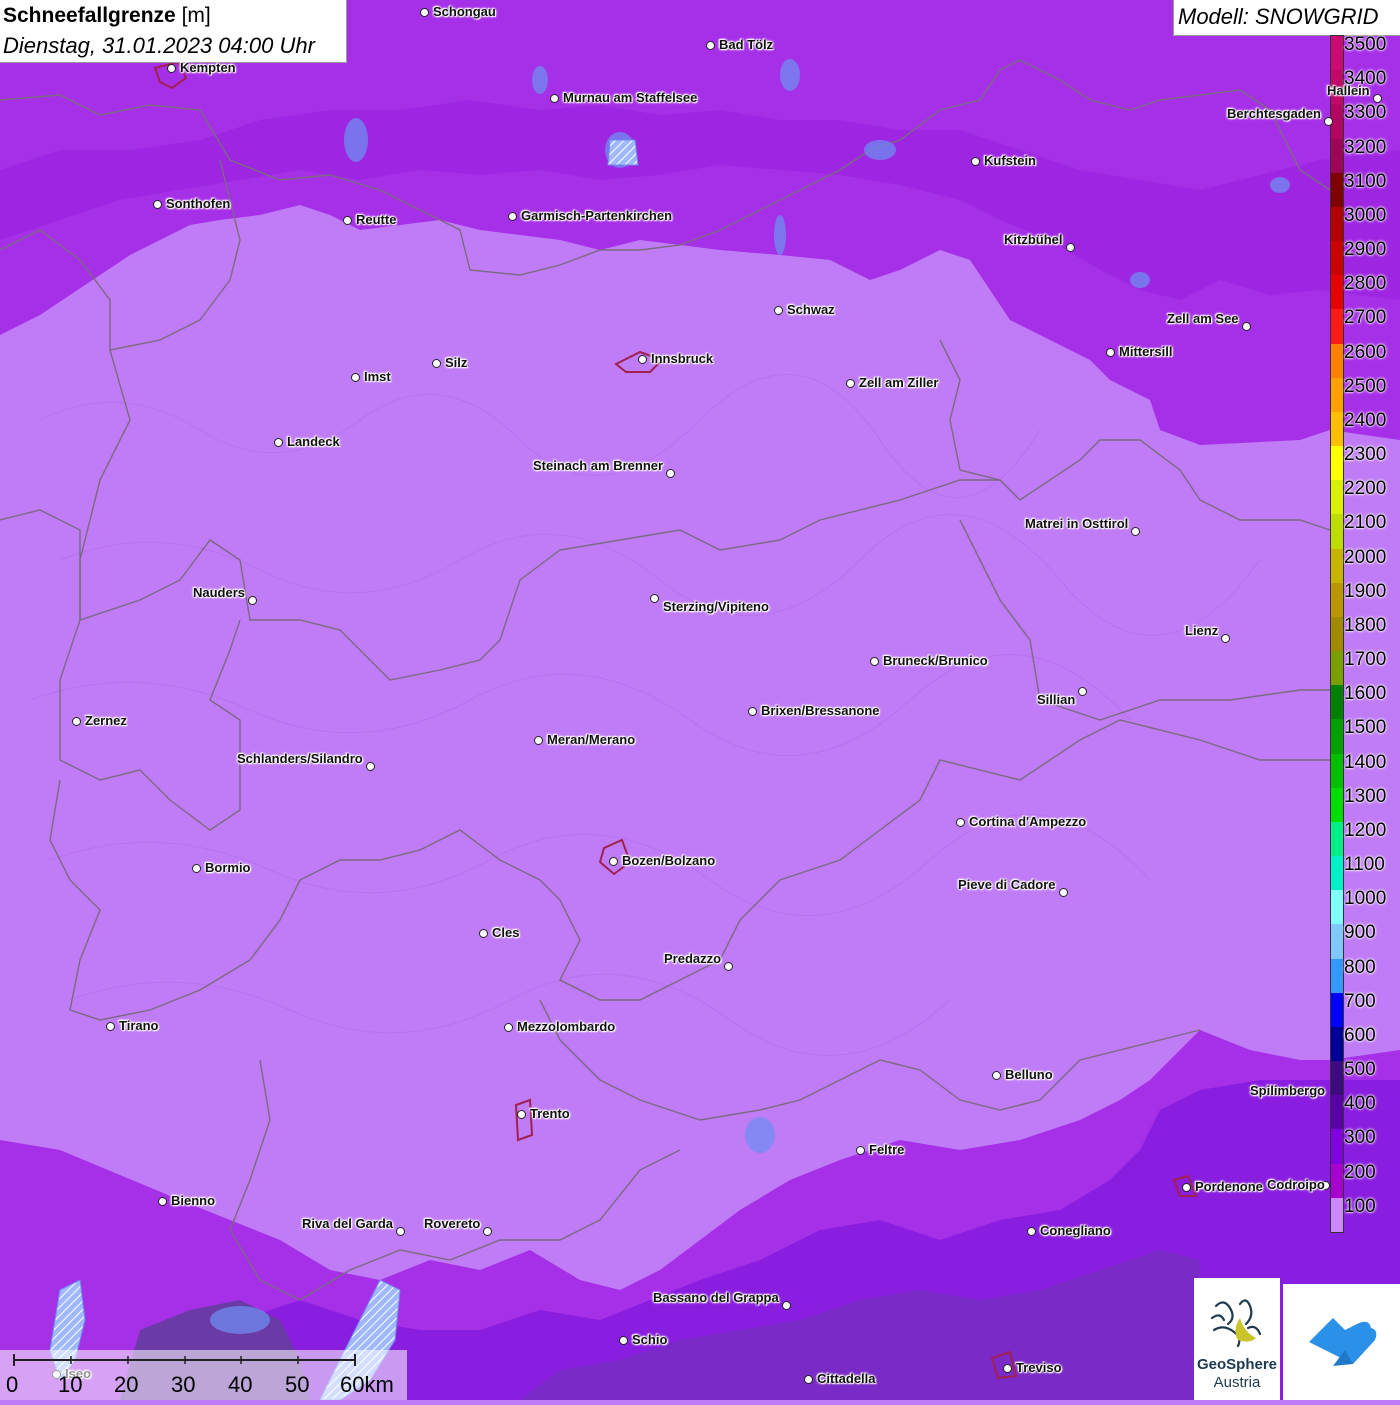 The image size is (1400, 1405). I want to click on parameter-name: Schneefallgrenze, so click(89, 15).